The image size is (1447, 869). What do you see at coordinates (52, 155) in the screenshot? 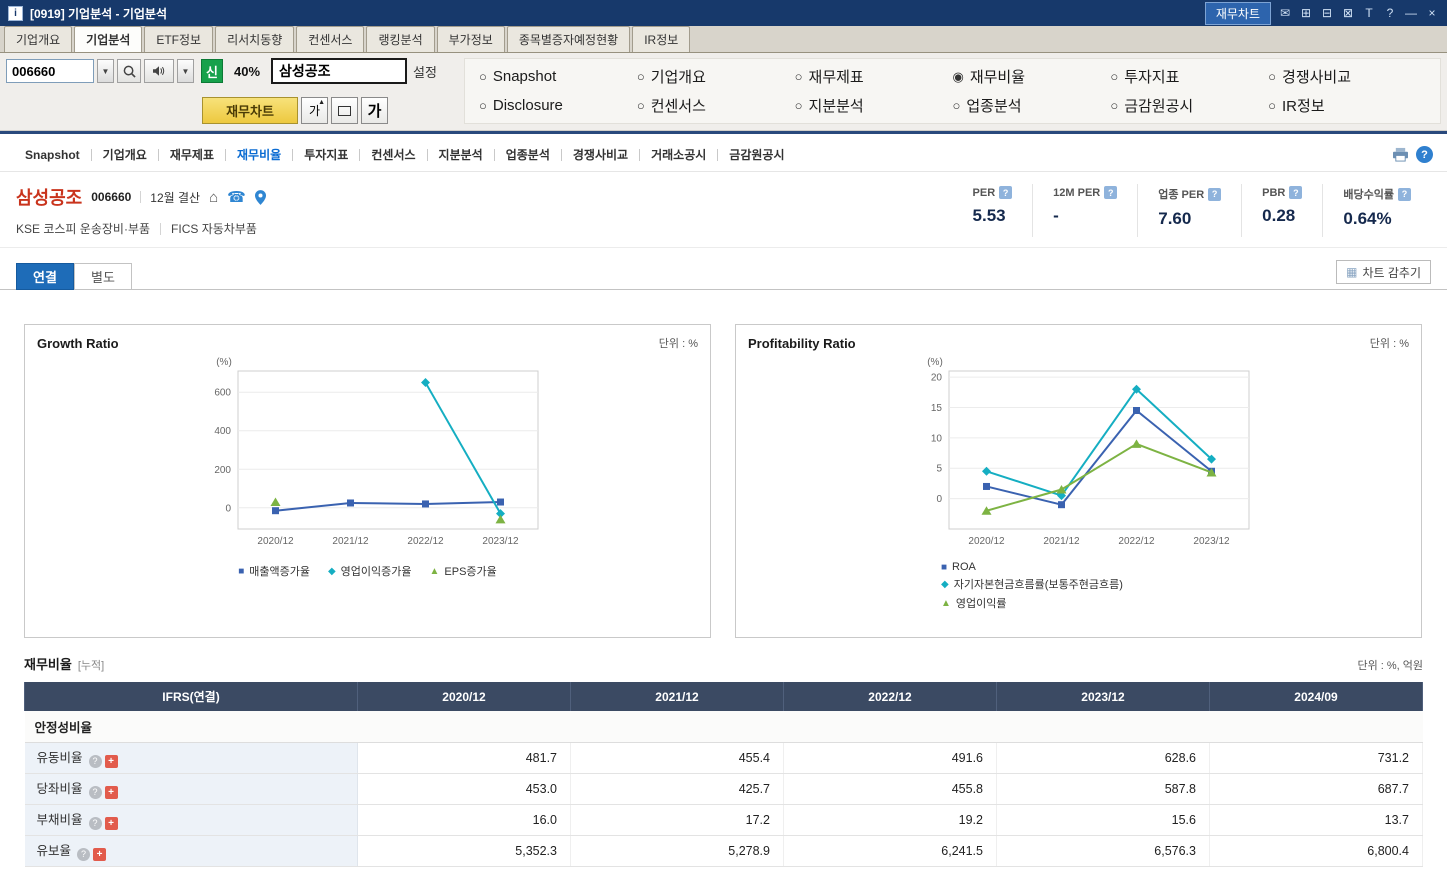
I see `subnav-item: Snapshot` at bounding box center [52, 155].